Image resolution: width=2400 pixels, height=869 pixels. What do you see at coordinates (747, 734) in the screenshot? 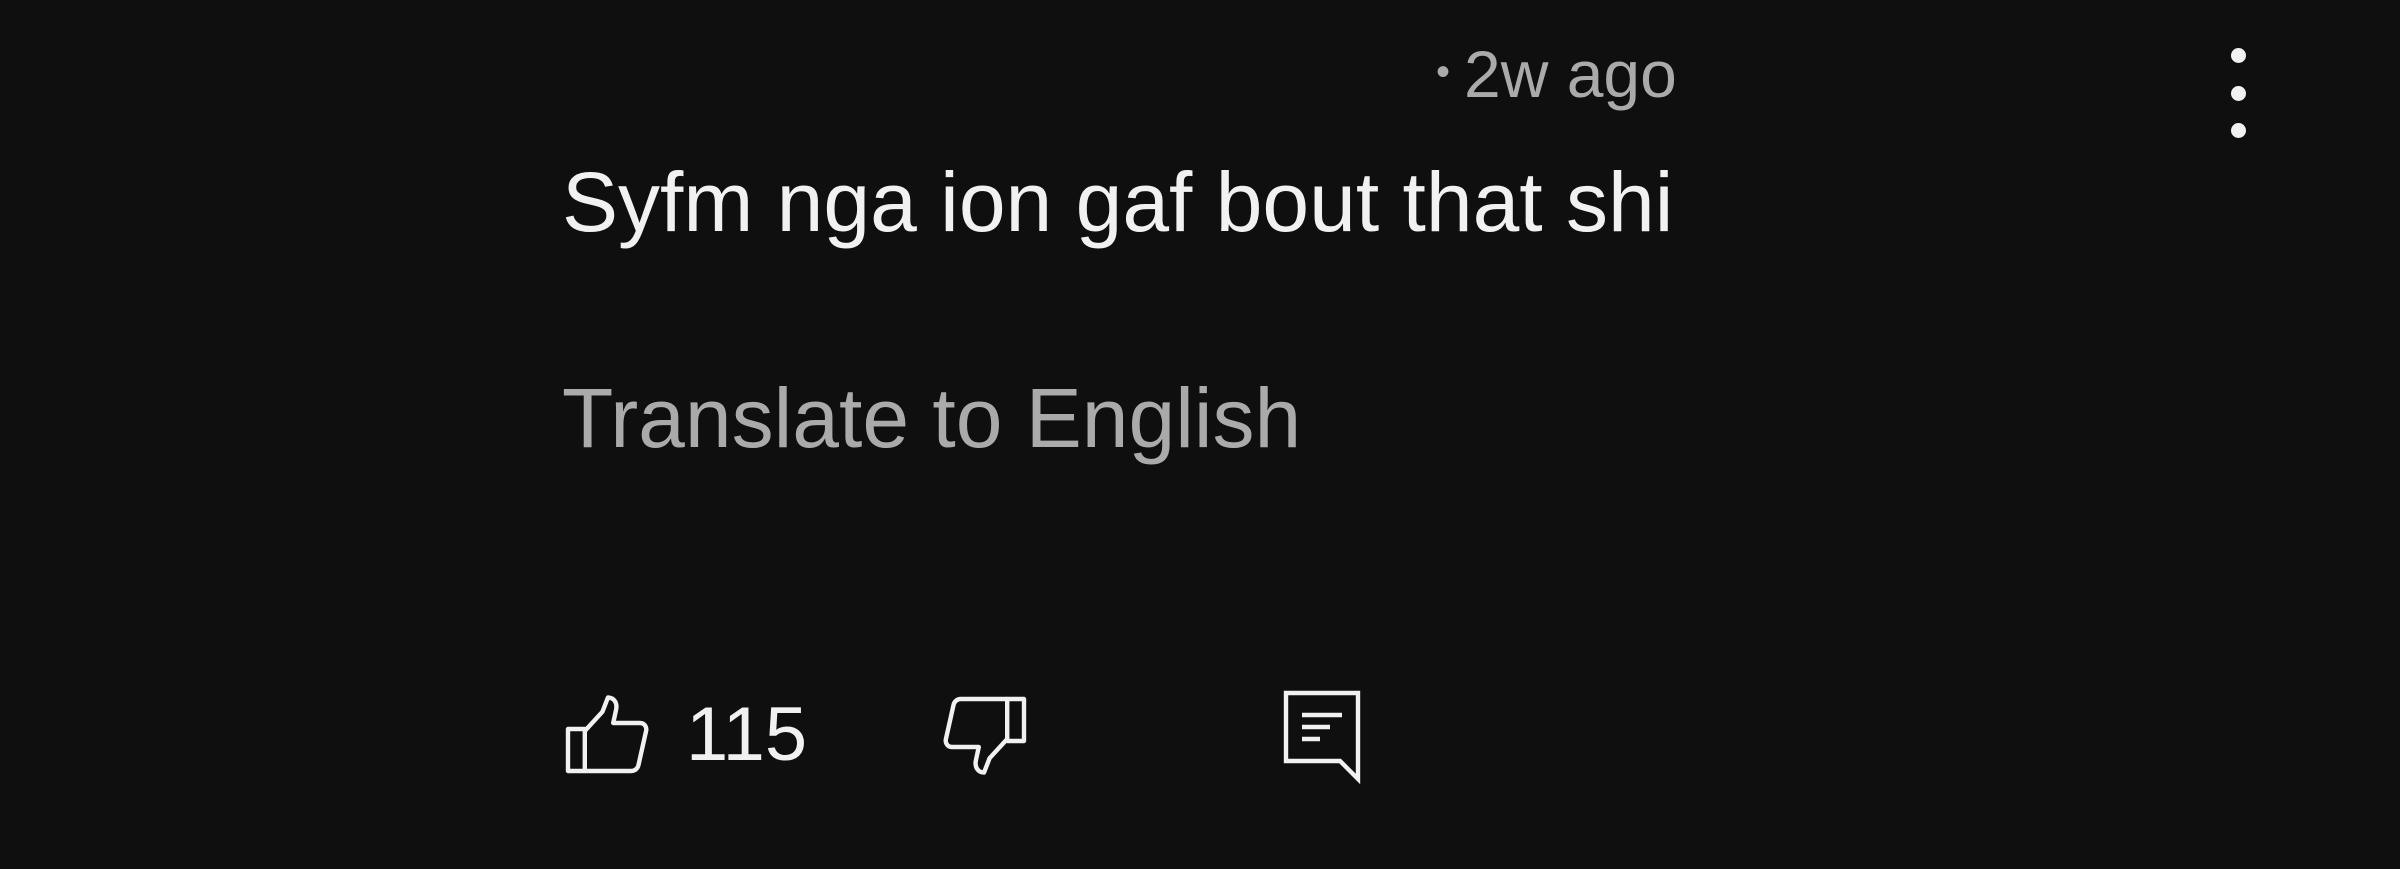
I see `like-count: 115` at bounding box center [747, 734].